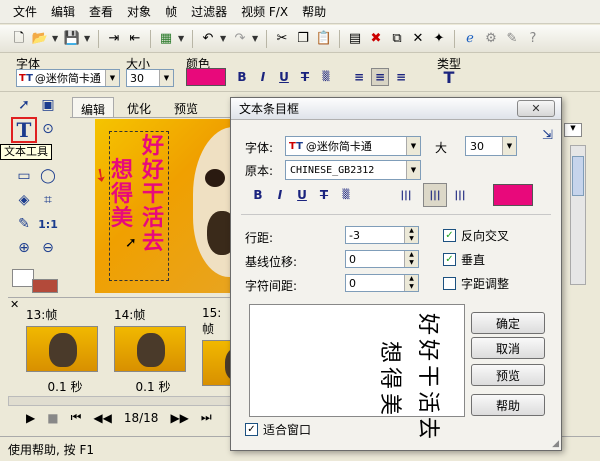 The height and width of the screenshot is (461, 600). What do you see at coordinates (353, 170) in the screenshot?
I see `dialog-script-combo: CHINESE_GB2312 ▼` at bounding box center [353, 170].